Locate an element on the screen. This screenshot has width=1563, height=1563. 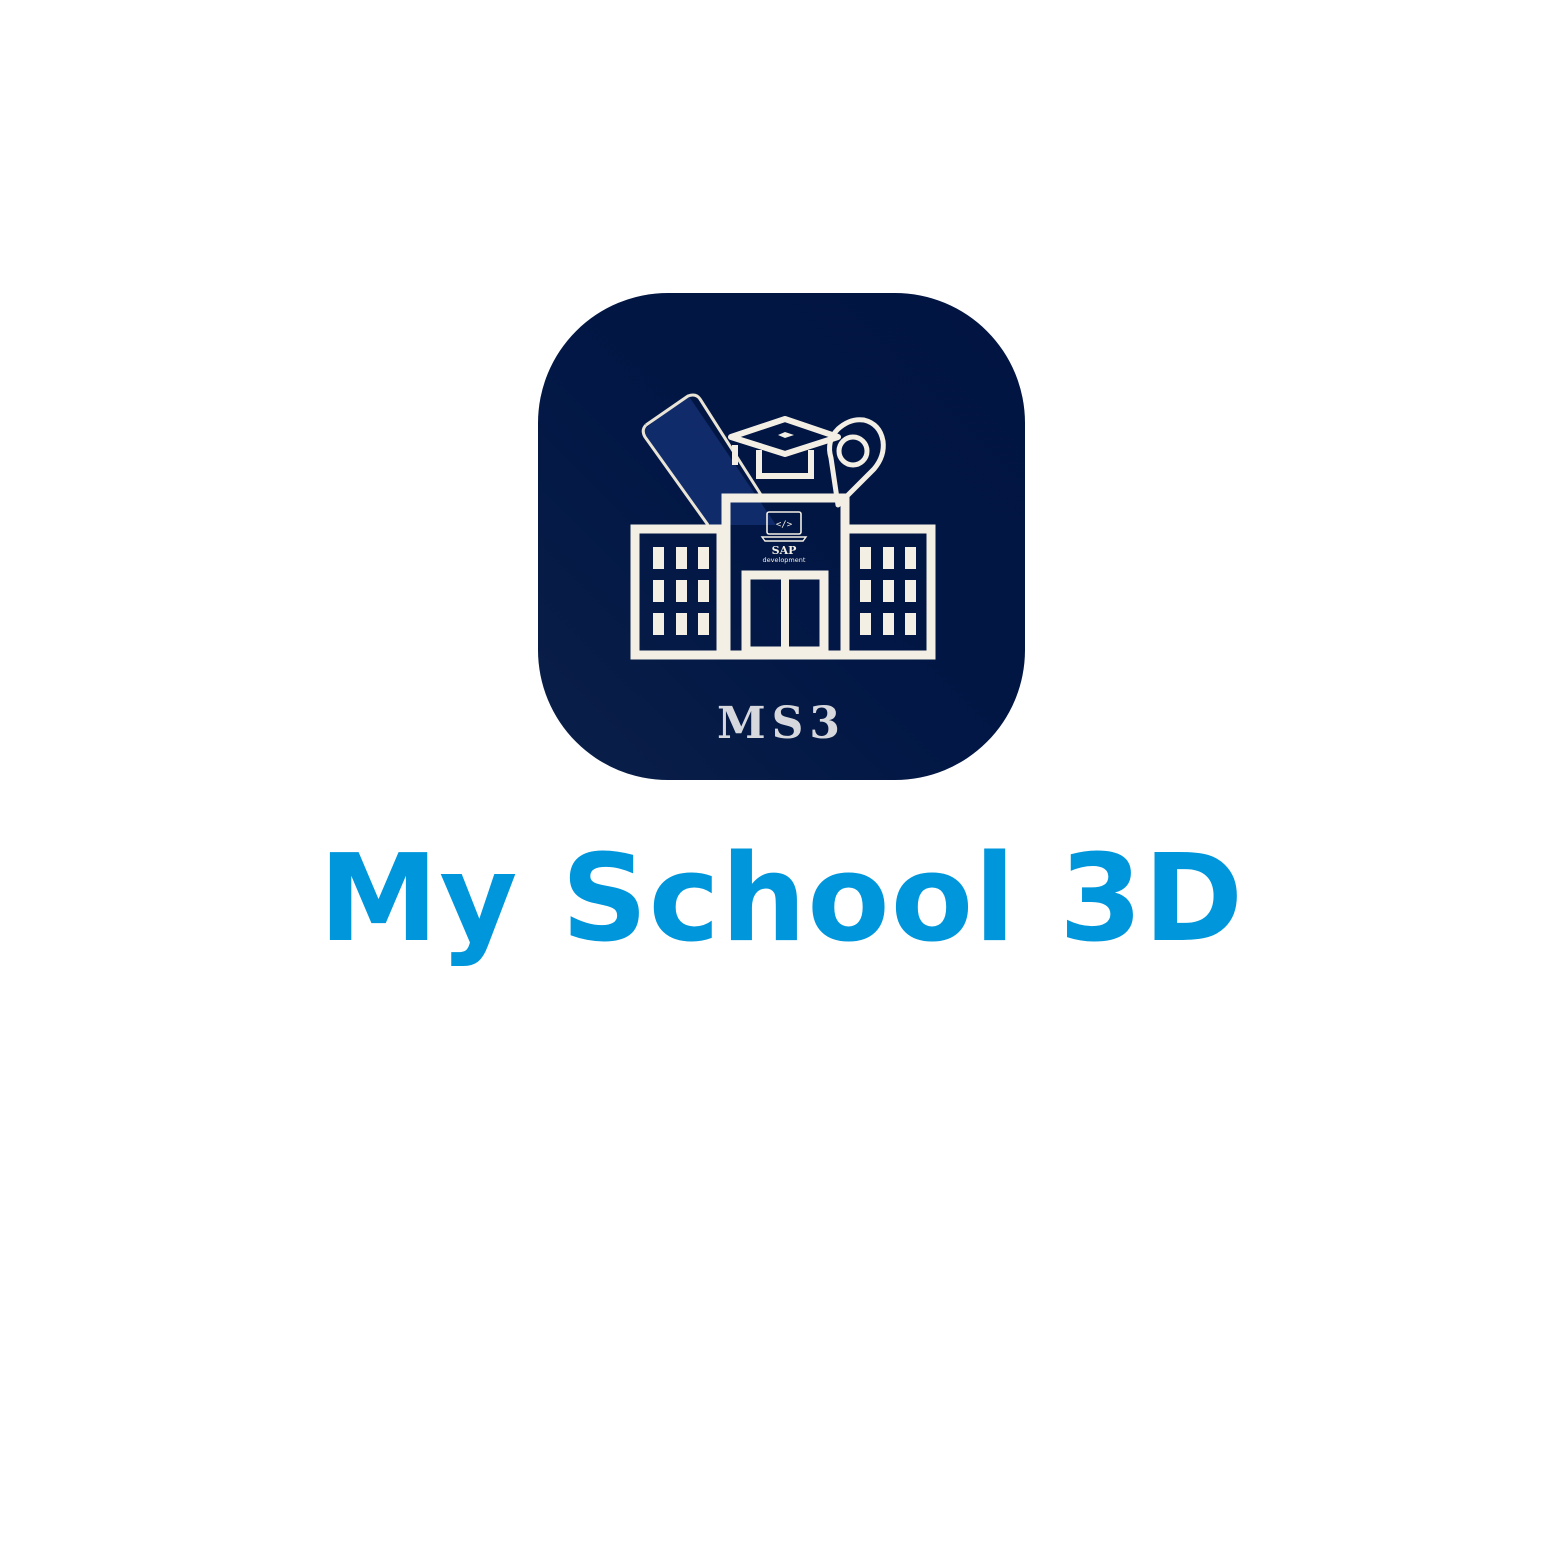
app-name: My School 3D is located at coordinates (781, 899).